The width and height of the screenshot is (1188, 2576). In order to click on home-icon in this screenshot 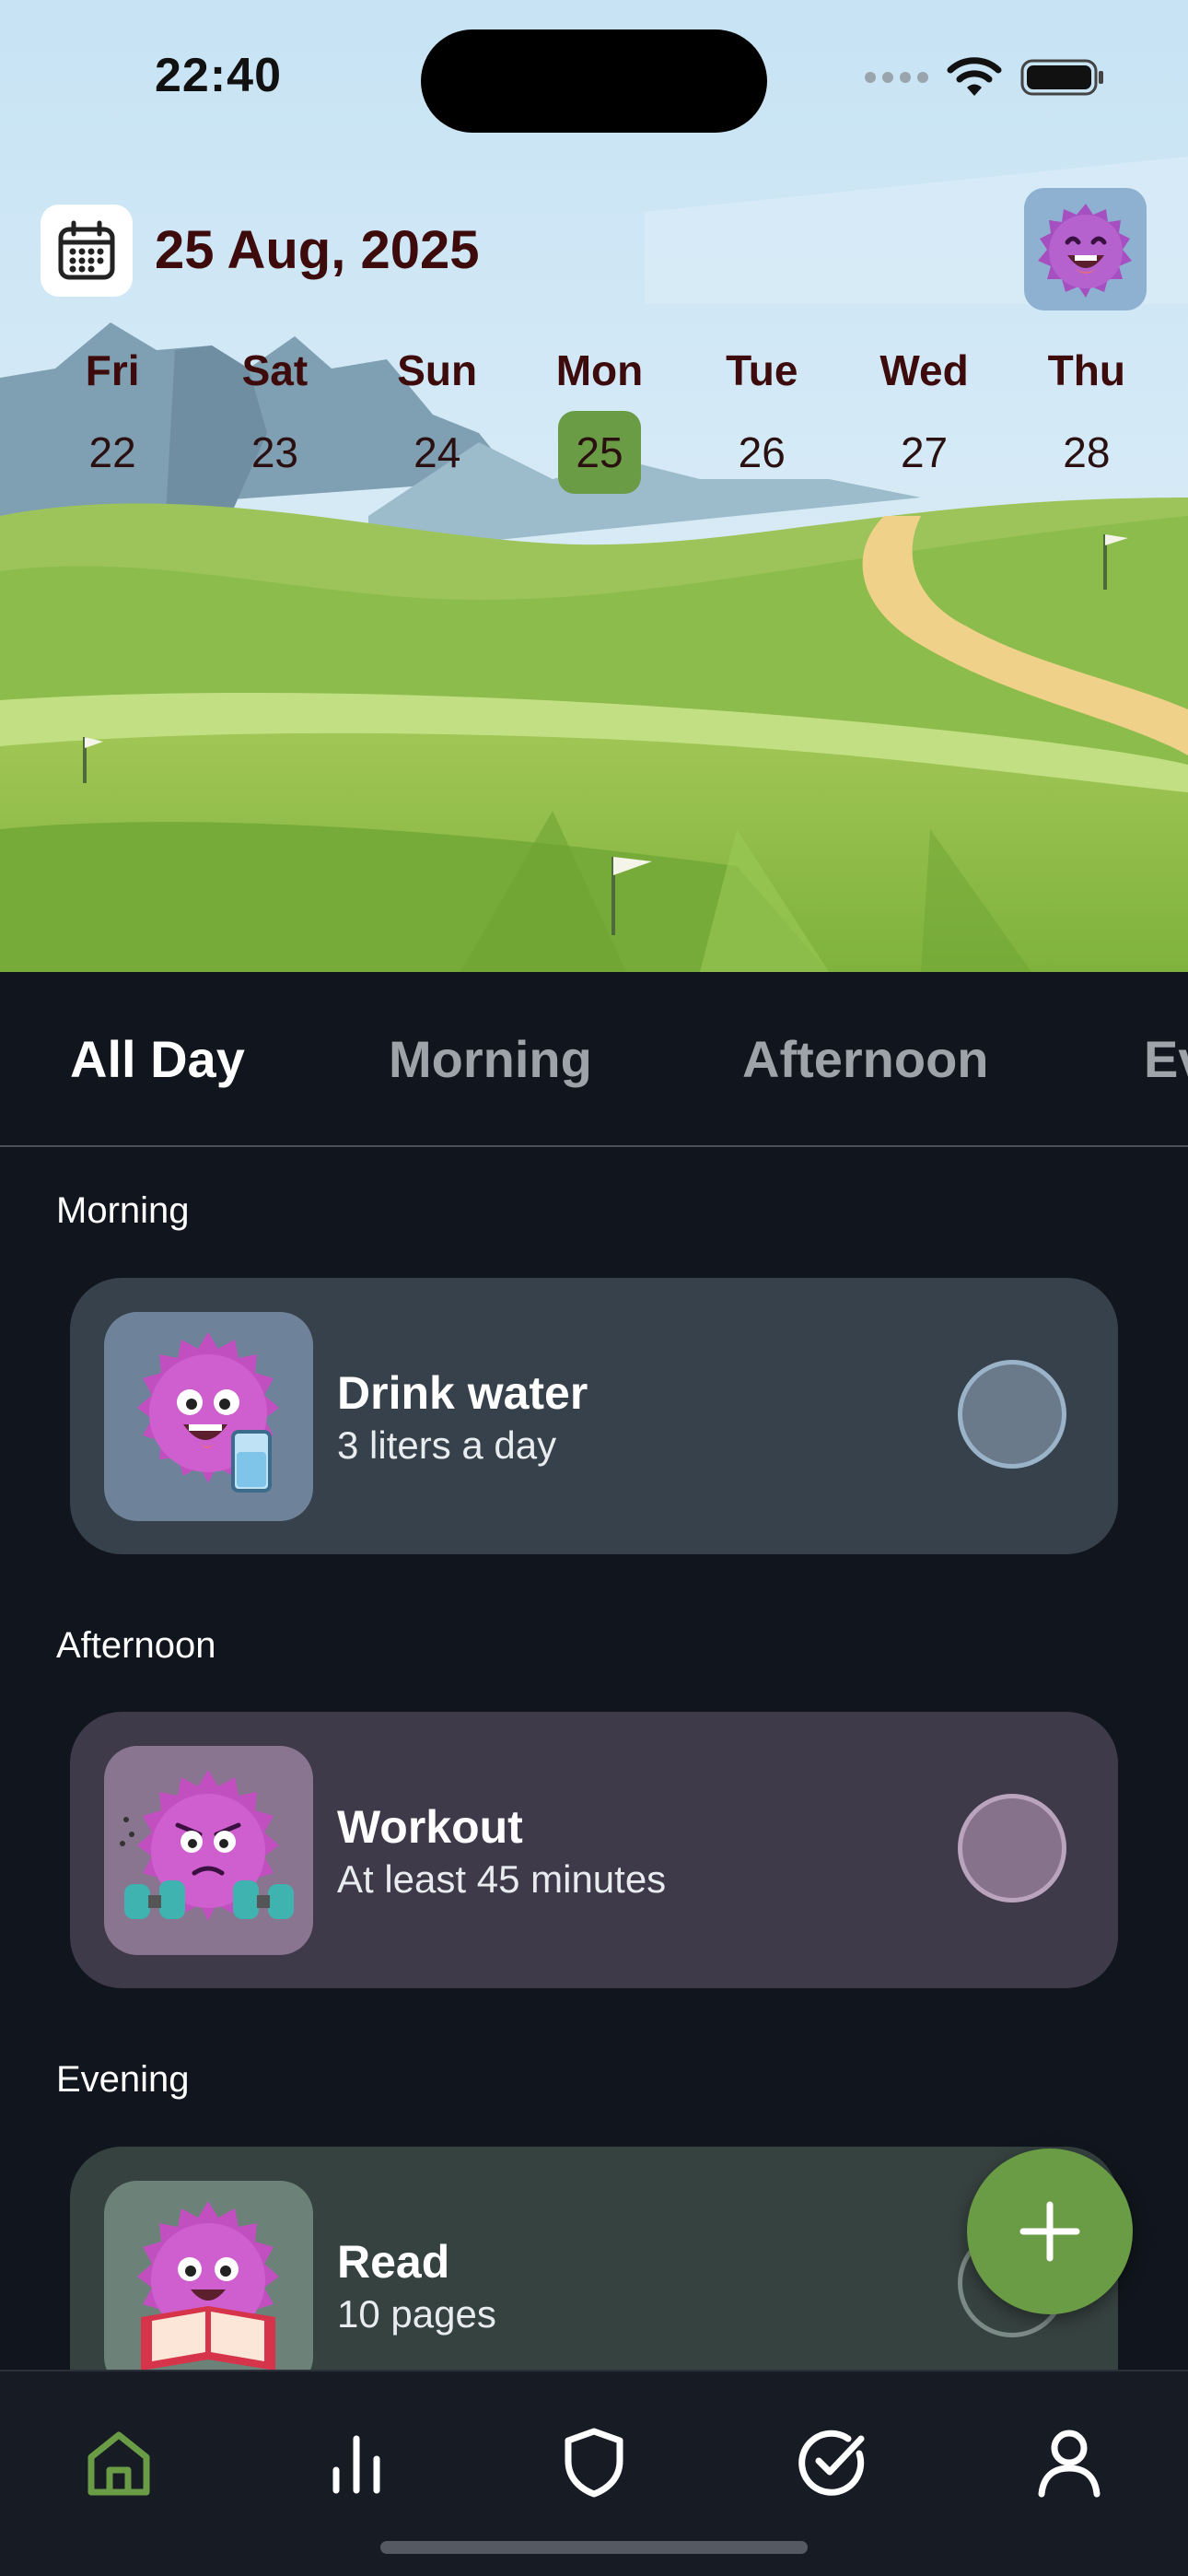, I will do `click(119, 2463)`.